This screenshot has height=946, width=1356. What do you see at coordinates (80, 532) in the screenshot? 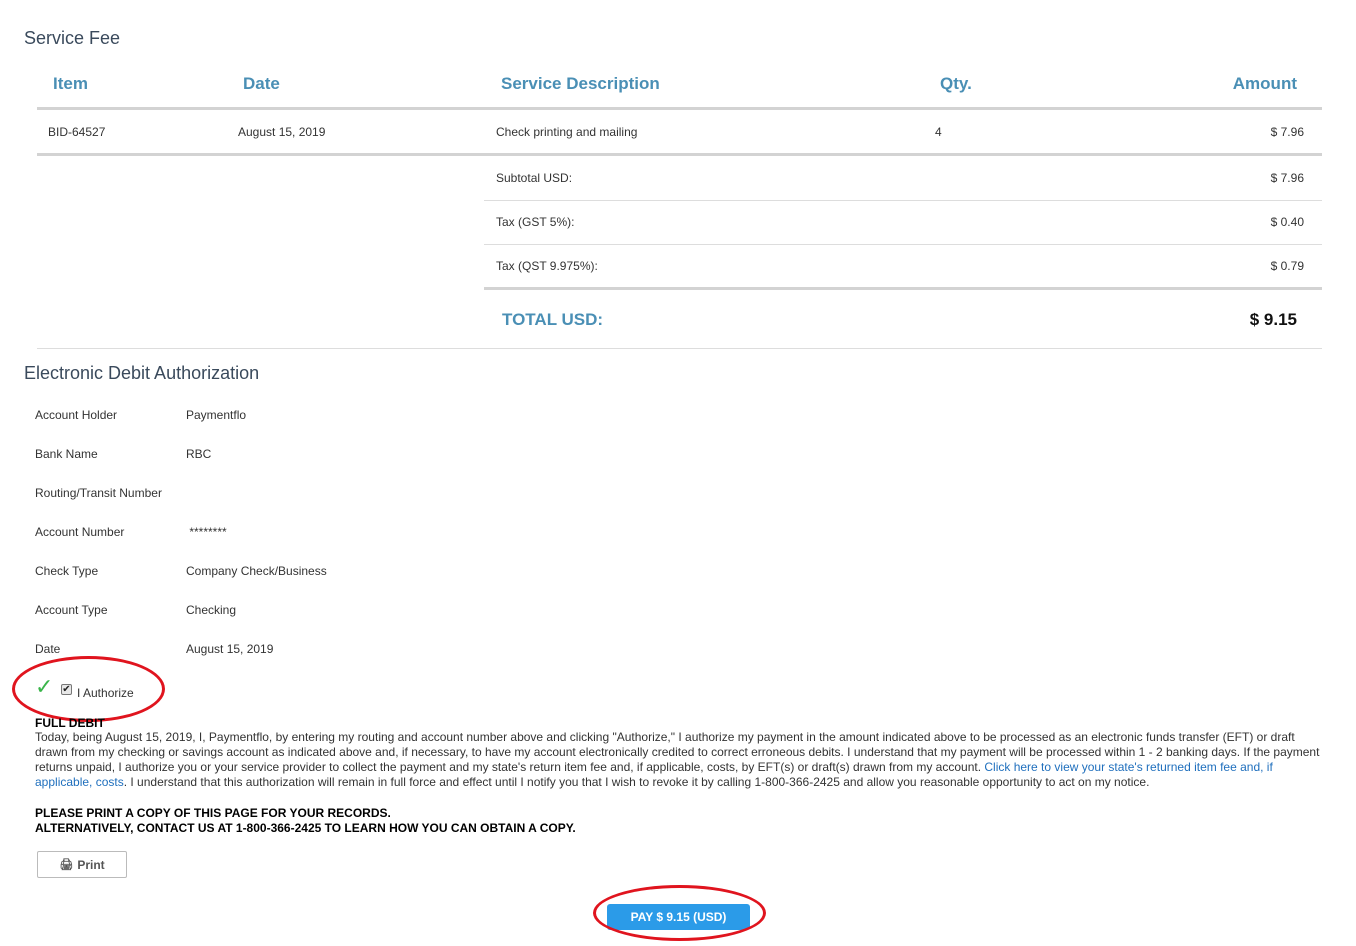
I see `account-number-label: Account Number` at bounding box center [80, 532].